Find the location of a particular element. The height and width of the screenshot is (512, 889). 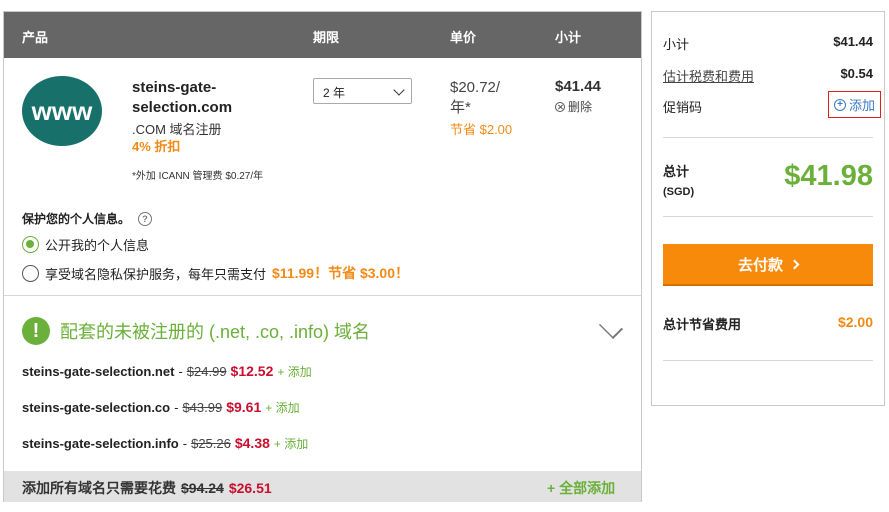

radio-private is located at coordinates (30, 273).